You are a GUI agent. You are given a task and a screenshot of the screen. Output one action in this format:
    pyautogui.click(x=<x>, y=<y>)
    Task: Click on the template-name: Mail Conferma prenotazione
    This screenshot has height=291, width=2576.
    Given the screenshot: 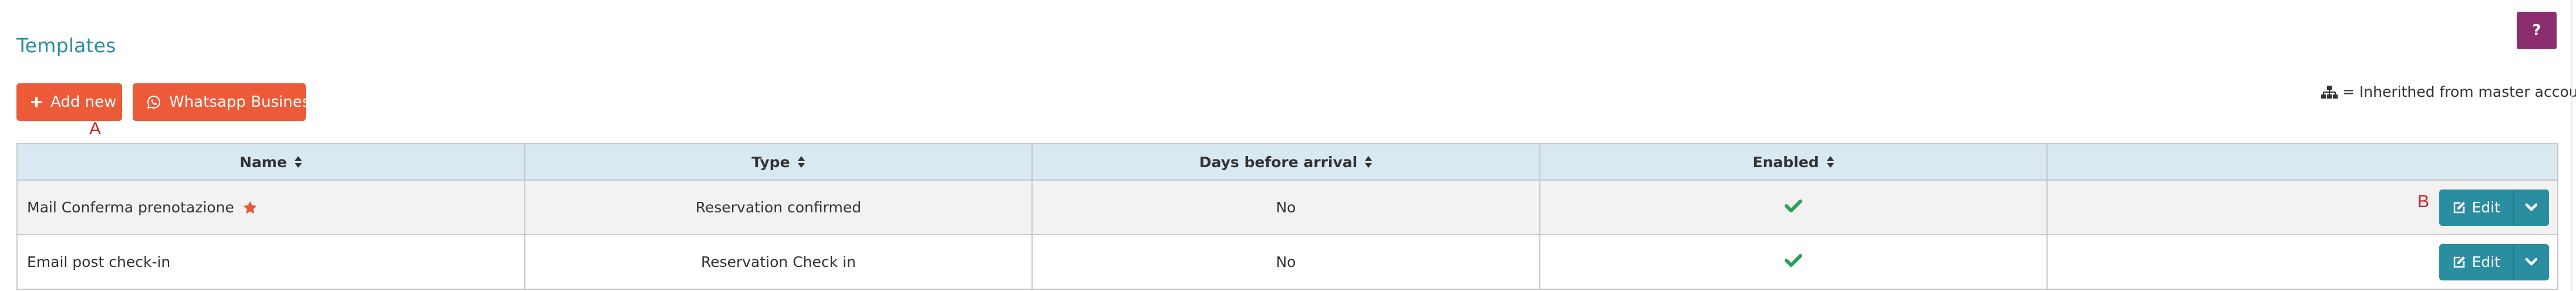 What is the action you would take?
    pyautogui.click(x=130, y=207)
    